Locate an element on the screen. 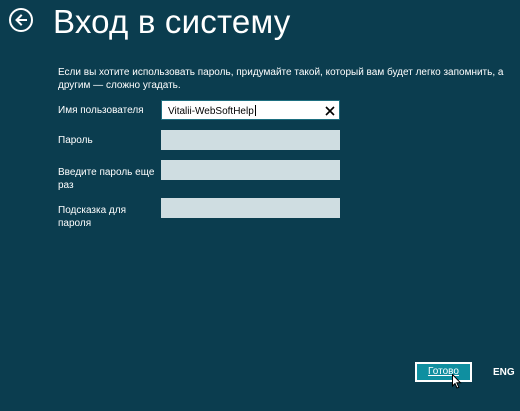  username-value: Vitalii-WebSoftHelp is located at coordinates (212, 111).